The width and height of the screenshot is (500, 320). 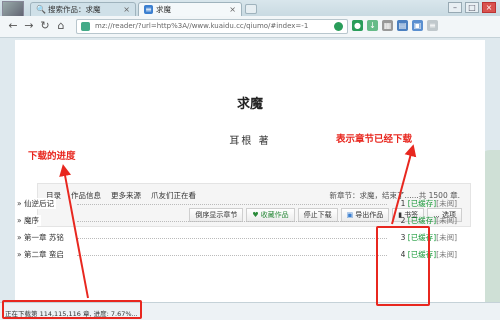 I want to click on arrow-cached, so click(x=404, y=184).